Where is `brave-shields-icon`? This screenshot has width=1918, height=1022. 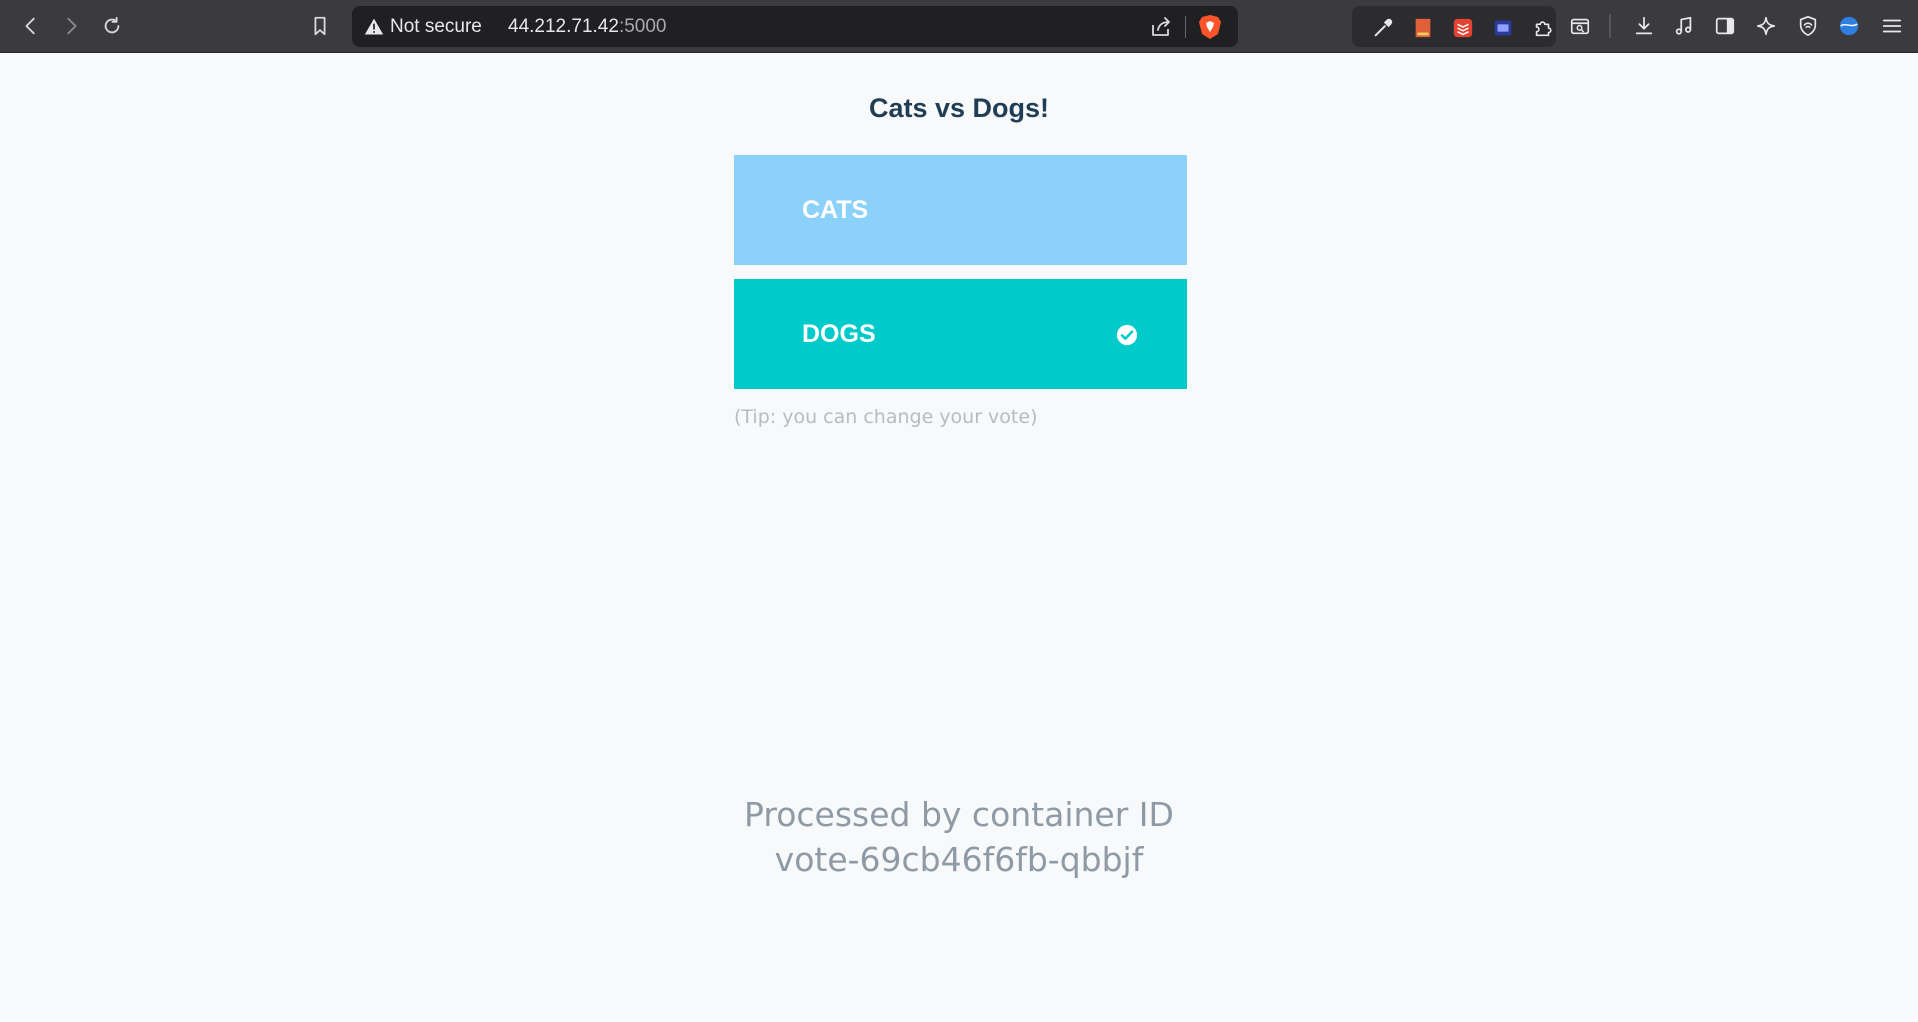
brave-shields-icon is located at coordinates (1210, 27).